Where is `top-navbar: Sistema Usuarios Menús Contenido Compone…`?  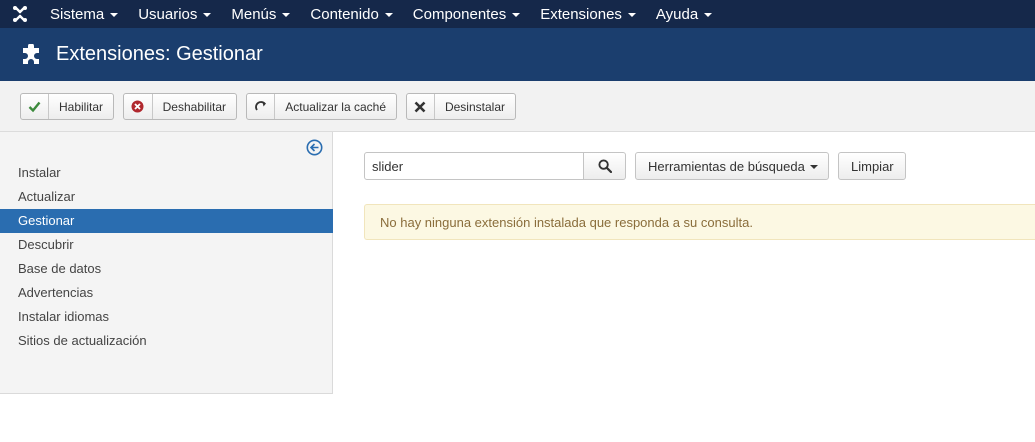 top-navbar: Sistema Usuarios Menús Contenido Compone… is located at coordinates (517, 14).